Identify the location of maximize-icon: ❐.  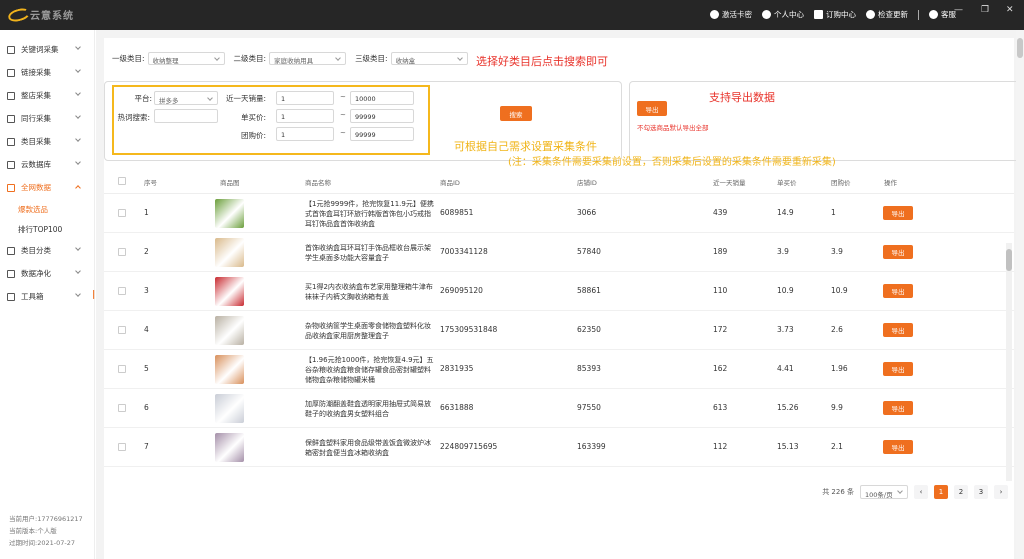
(985, 10).